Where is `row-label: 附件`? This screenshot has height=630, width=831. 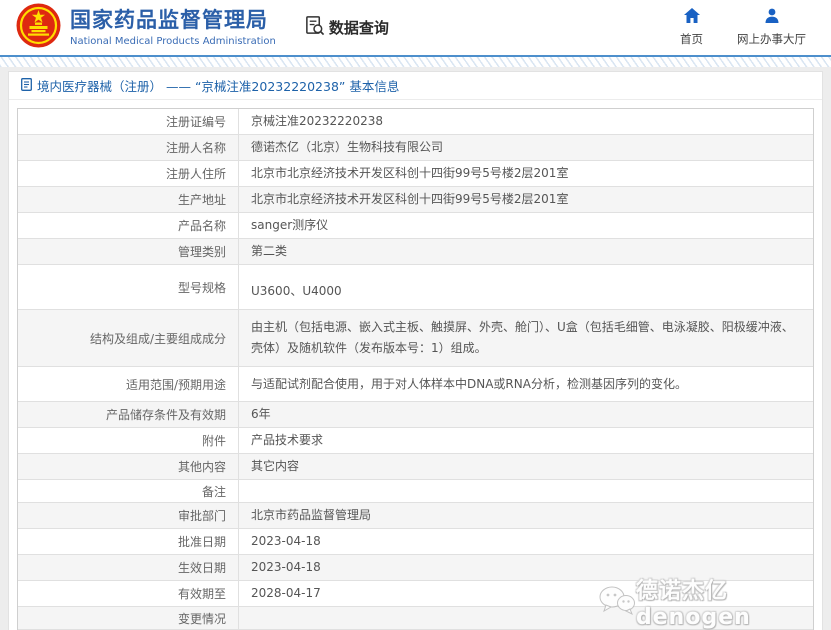
row-label: 附件 is located at coordinates (128, 440).